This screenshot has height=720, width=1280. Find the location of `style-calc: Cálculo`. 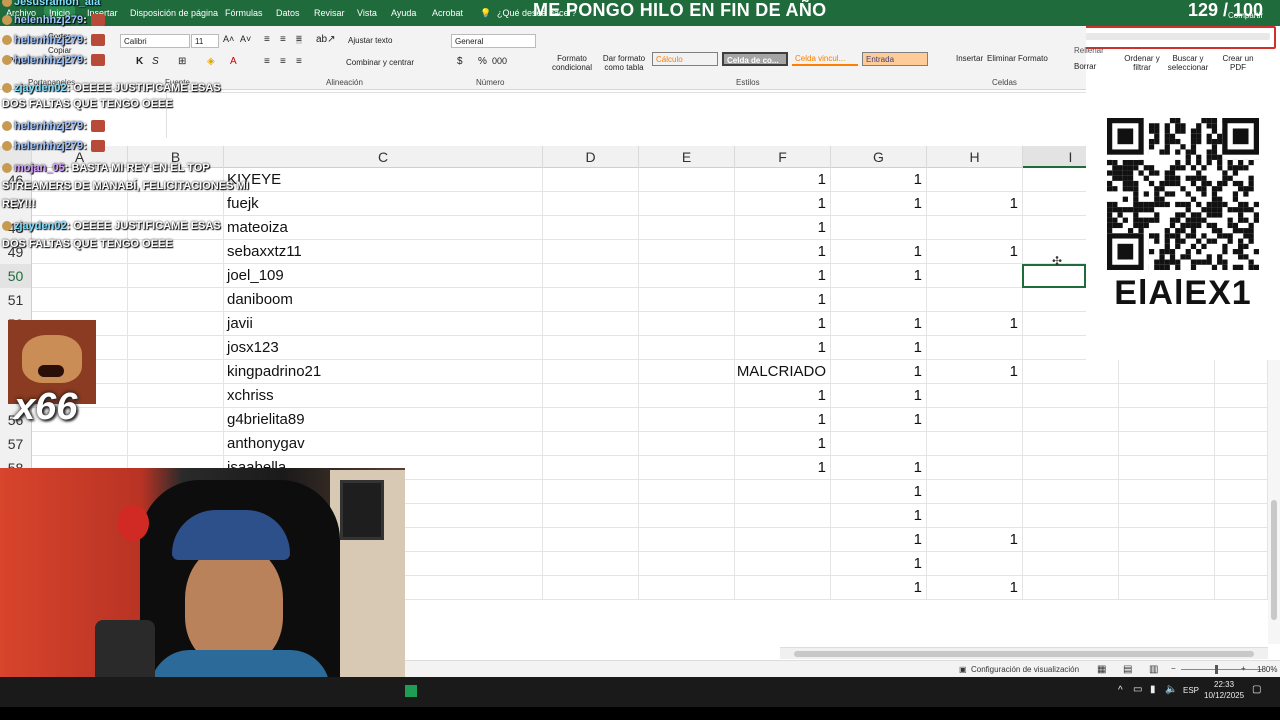

style-calc: Cálculo is located at coordinates (685, 59).